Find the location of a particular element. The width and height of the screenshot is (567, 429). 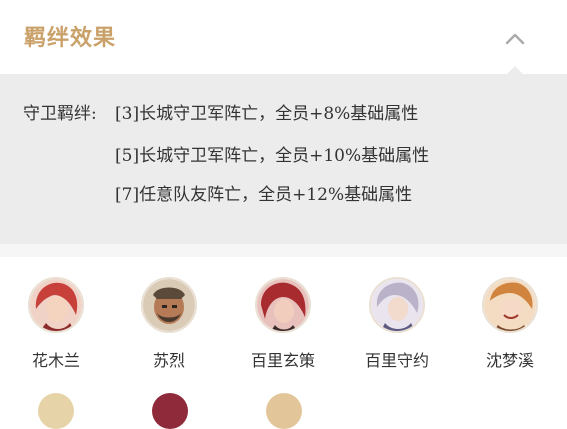

hero-card: 苏烈 is located at coordinates (169, 324).